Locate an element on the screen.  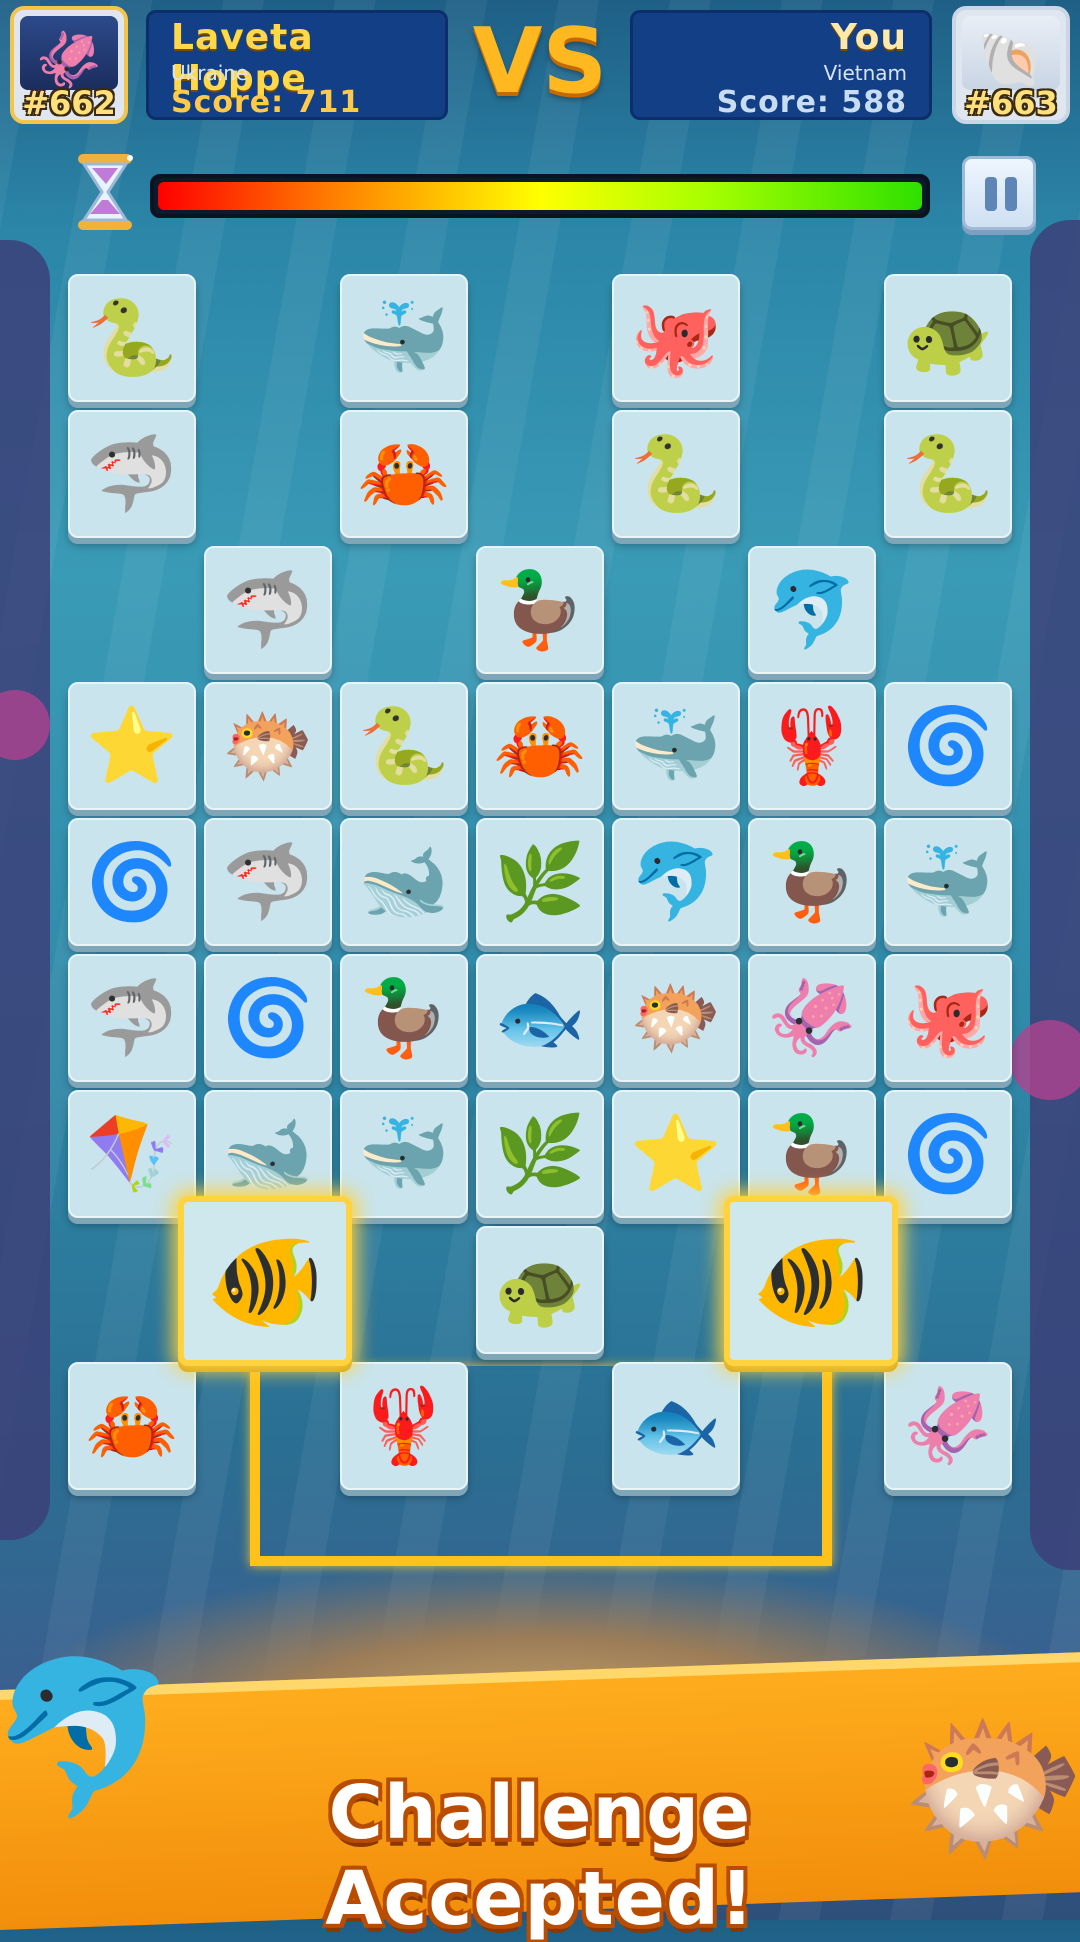
stingray-icon: 🪁 is located at coordinates (132, 1154).